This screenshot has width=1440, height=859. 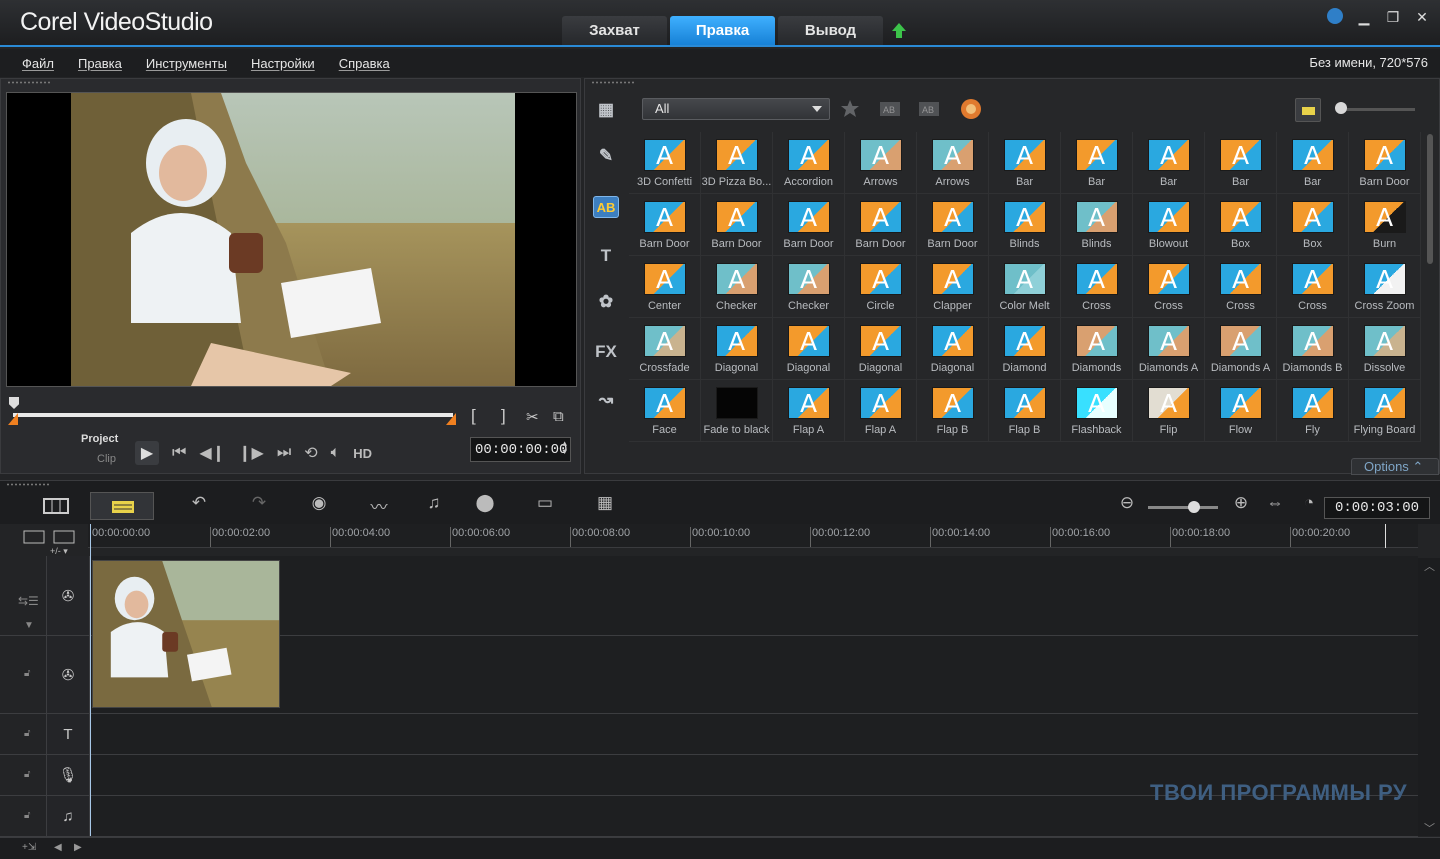 I want to click on transition-item: A Flap A, so click(x=809, y=411).